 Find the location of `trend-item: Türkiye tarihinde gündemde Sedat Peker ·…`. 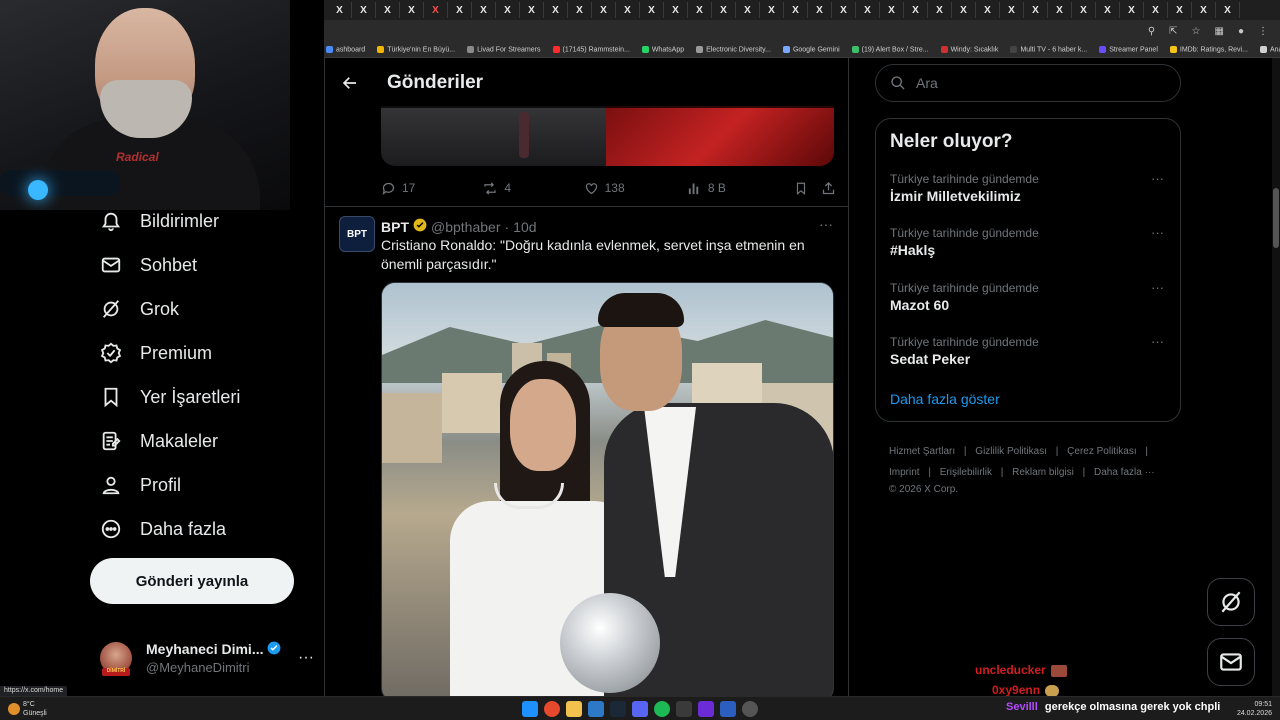

trend-item: Türkiye tarihinde gündemde Sedat Peker ·… is located at coordinates (1030, 354).